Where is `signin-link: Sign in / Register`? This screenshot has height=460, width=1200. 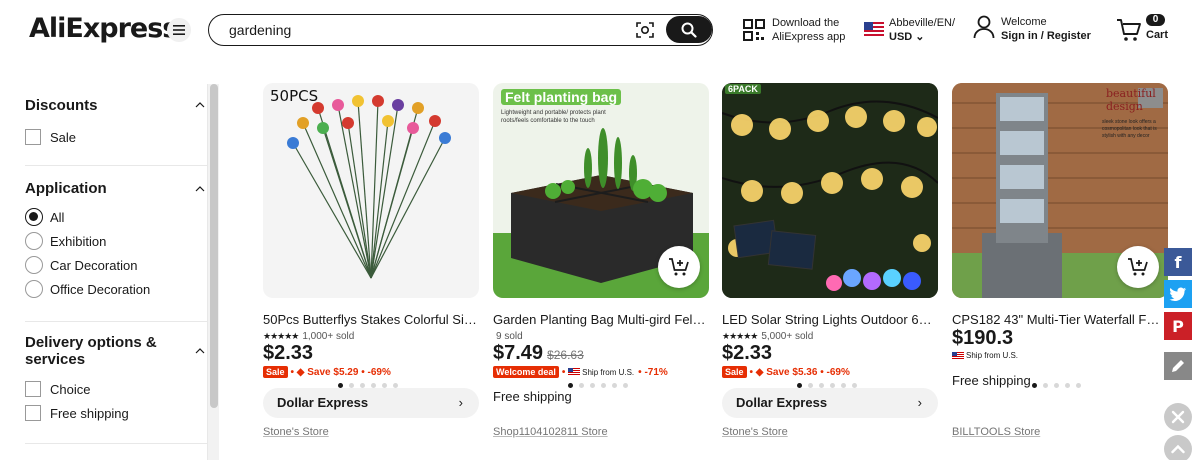 signin-link: Sign in / Register is located at coordinates (1046, 36).